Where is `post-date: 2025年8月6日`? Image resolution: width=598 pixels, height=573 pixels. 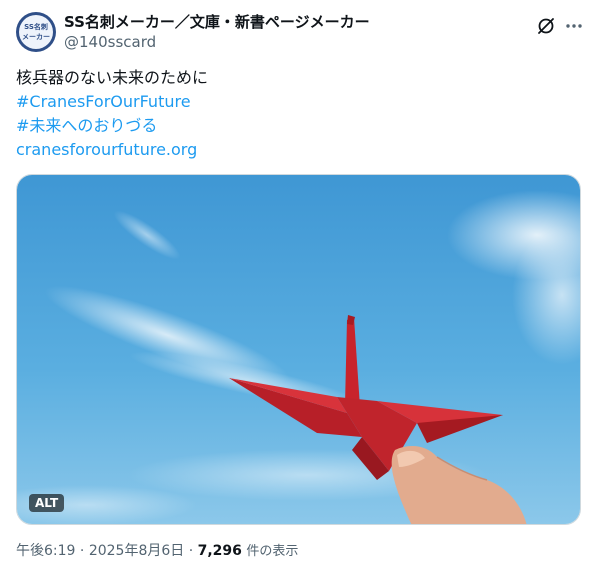
post-date: 2025年8月6日 is located at coordinates (136, 551).